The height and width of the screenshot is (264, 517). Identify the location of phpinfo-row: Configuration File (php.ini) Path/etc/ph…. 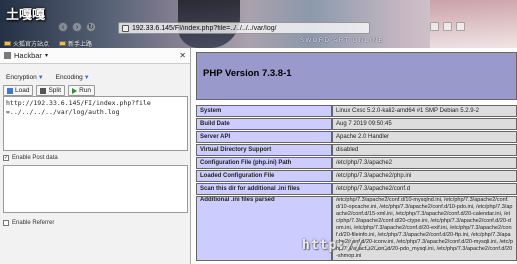
(356, 163).